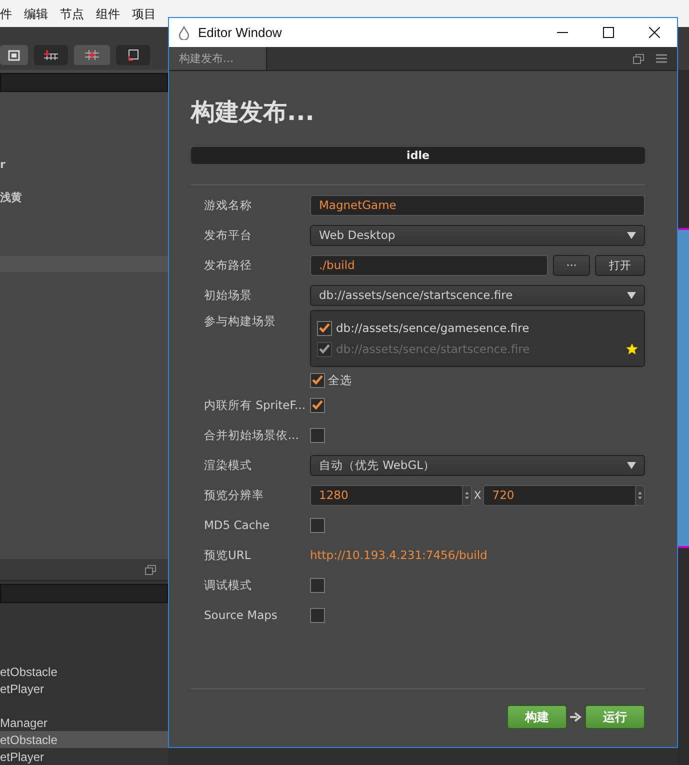  Describe the element at coordinates (576, 717) in the screenshot. I see `arrow-icon` at that location.